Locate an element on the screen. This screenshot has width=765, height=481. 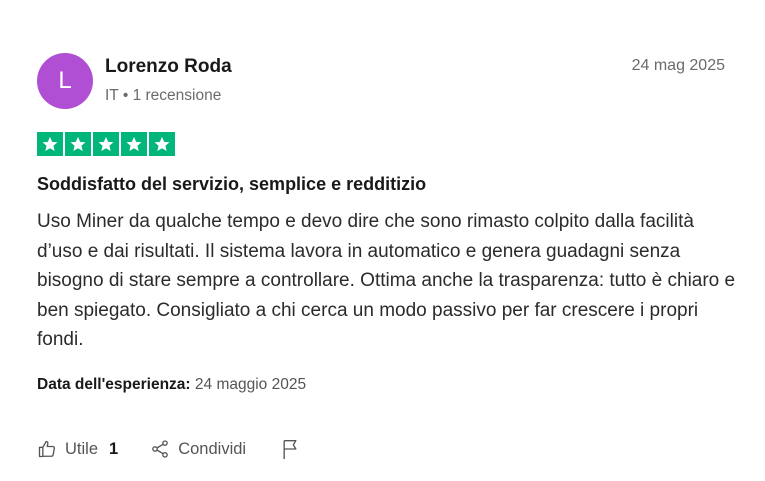
share-button: Condividi is located at coordinates (198, 449).